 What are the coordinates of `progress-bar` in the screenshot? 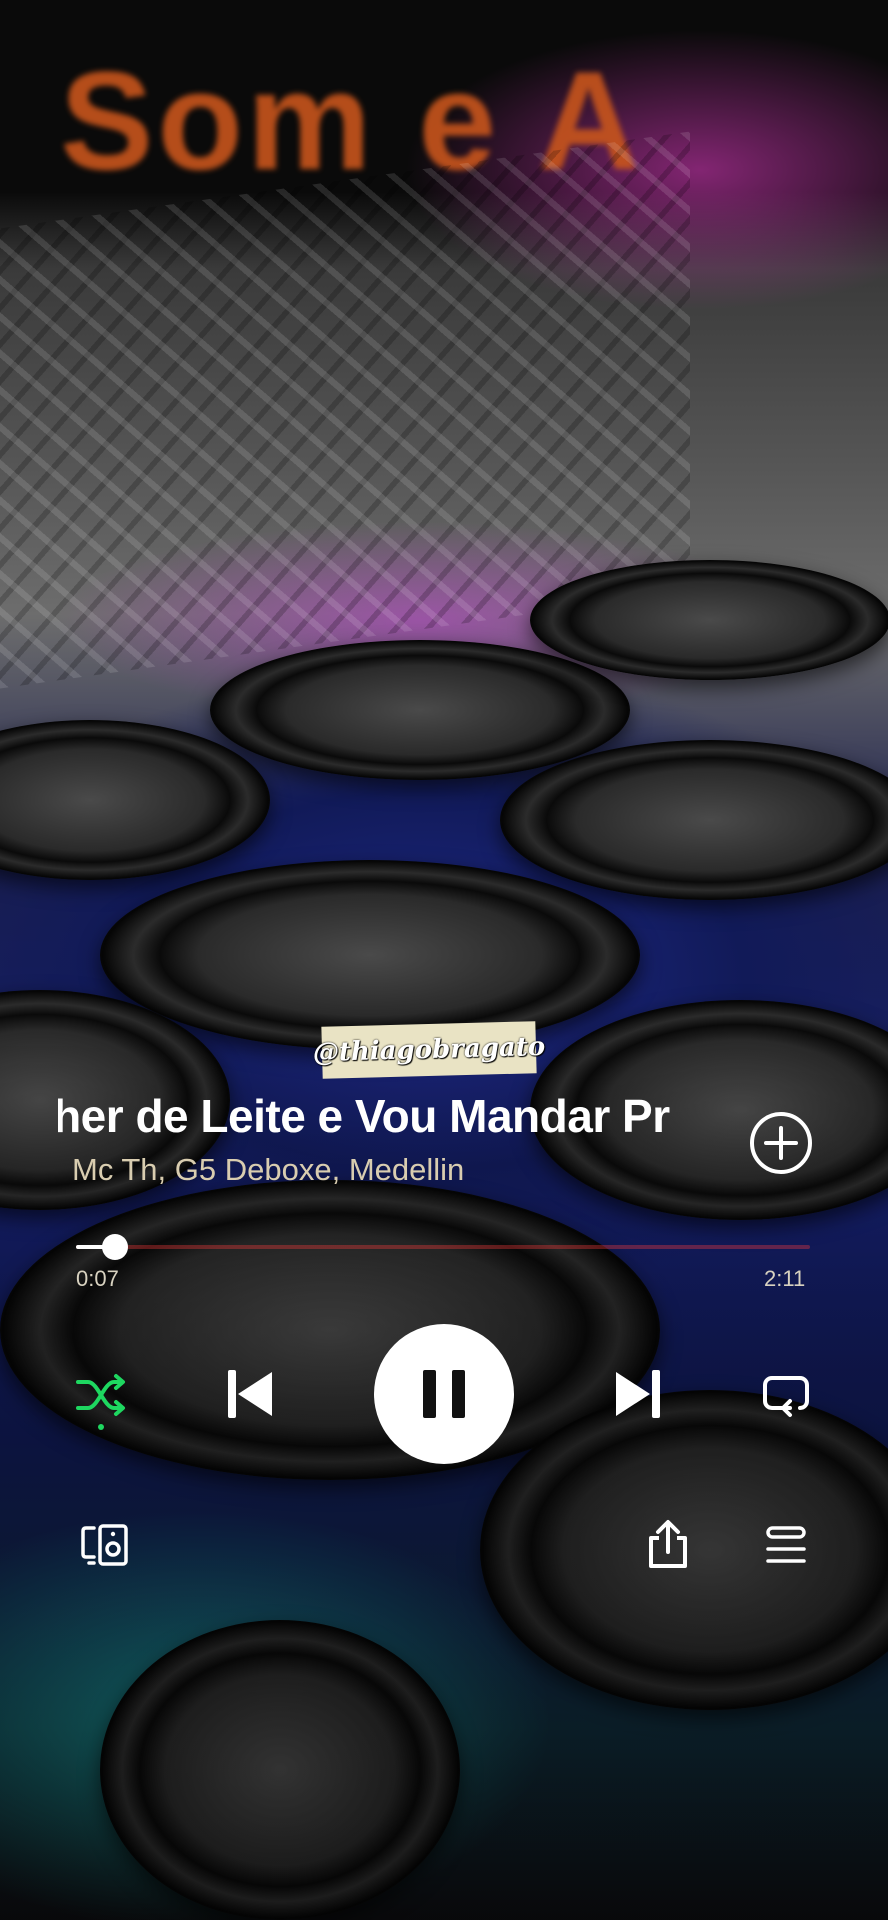 It's located at (443, 1247).